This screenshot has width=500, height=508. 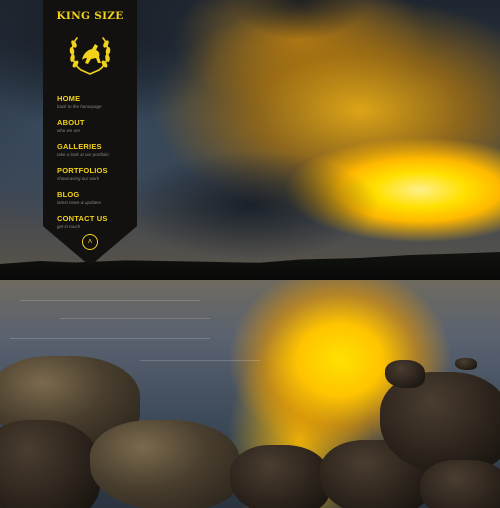 I want to click on menu-sublabel: showcasing our work, so click(x=78, y=178).